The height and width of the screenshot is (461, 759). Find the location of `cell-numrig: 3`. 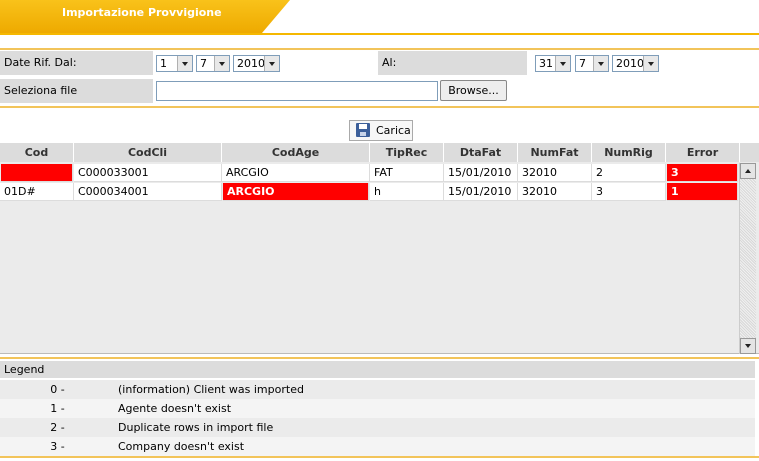

cell-numrig: 3 is located at coordinates (629, 192).